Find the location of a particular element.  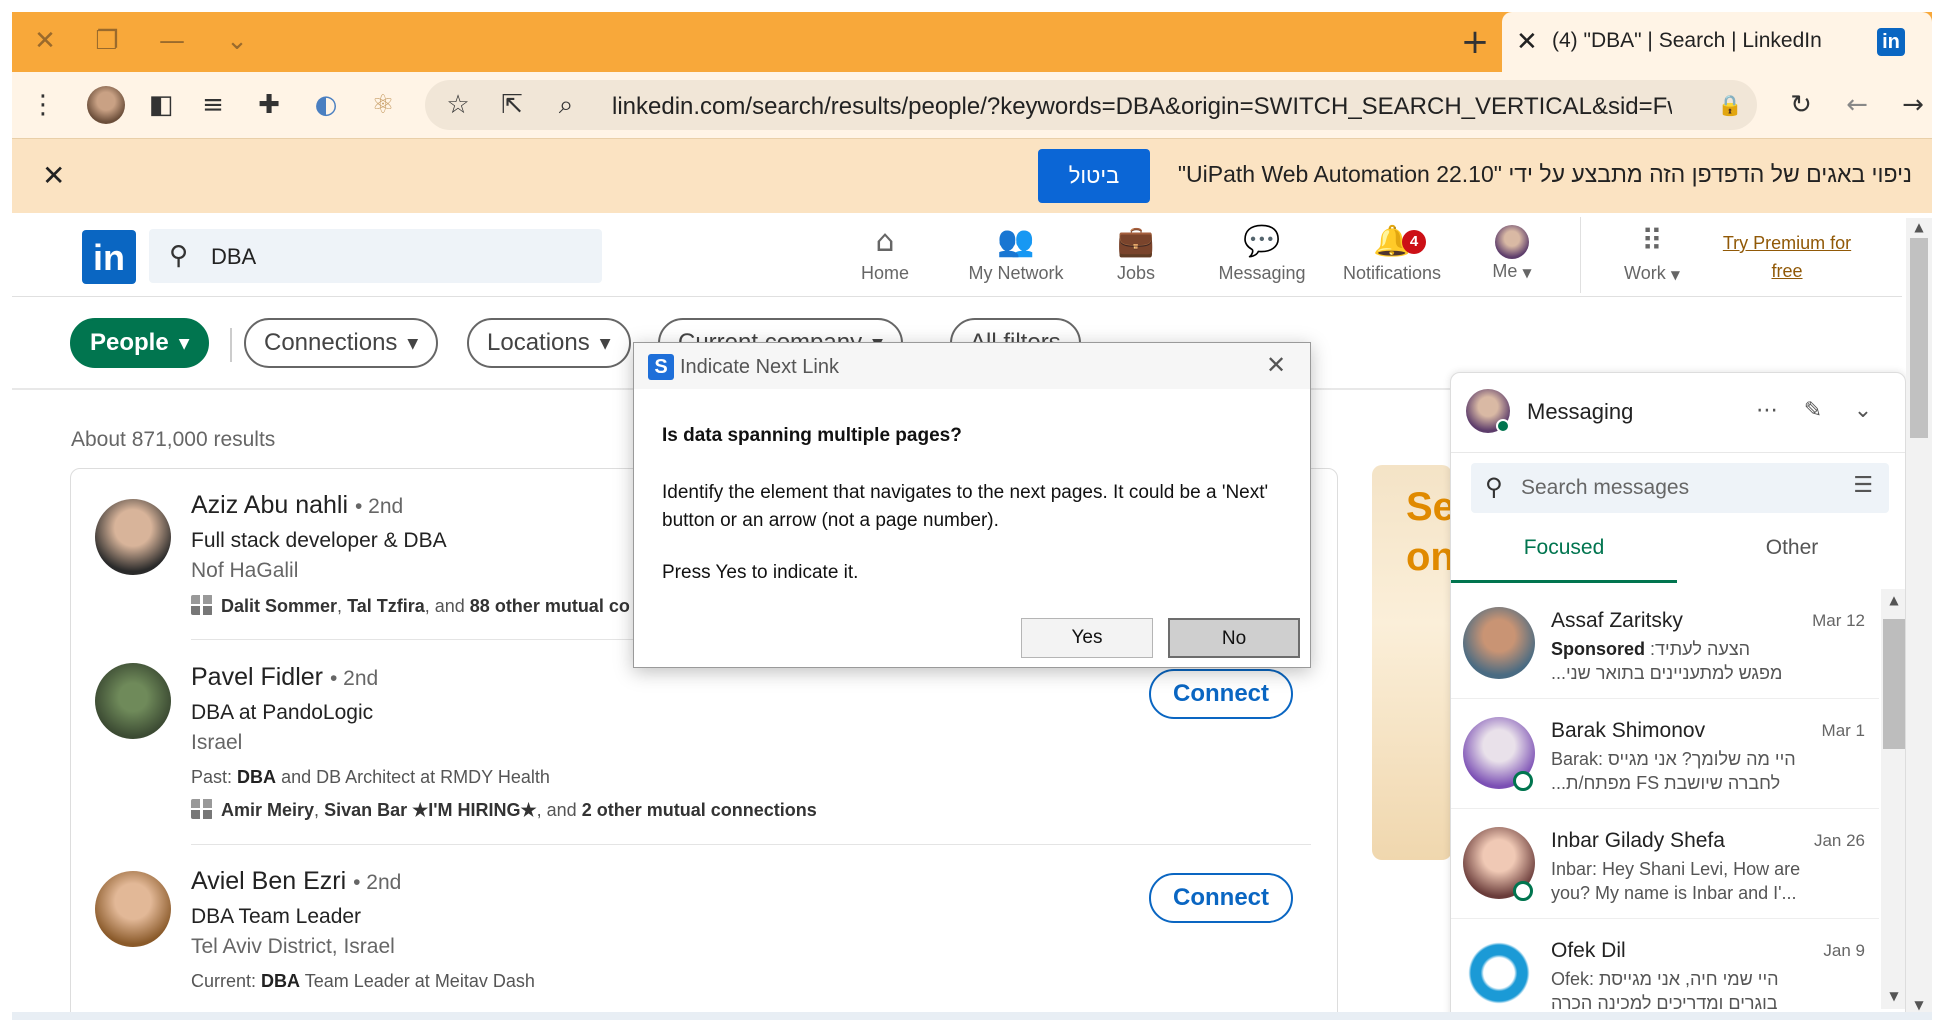

messaging-search-input: ⚲ Search messages ☰ is located at coordinates (1680, 488).